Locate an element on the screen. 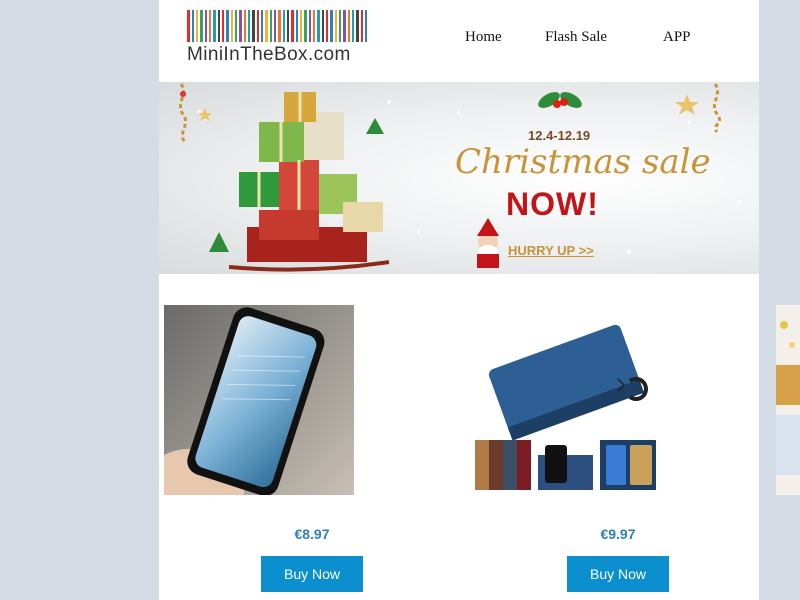 The height and width of the screenshot is (600, 800). header: MiniInTheBox.com Home Flash Sale APP is located at coordinates (459, 41).